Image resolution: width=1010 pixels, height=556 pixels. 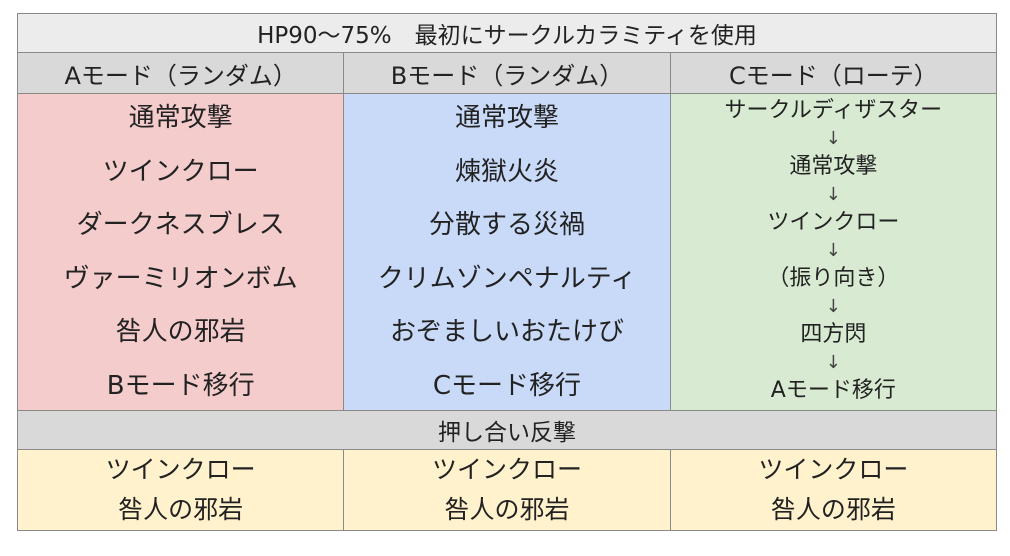 I want to click on counter-cell-c: ツインクロー 咎人の邪岩, so click(x=833, y=490).